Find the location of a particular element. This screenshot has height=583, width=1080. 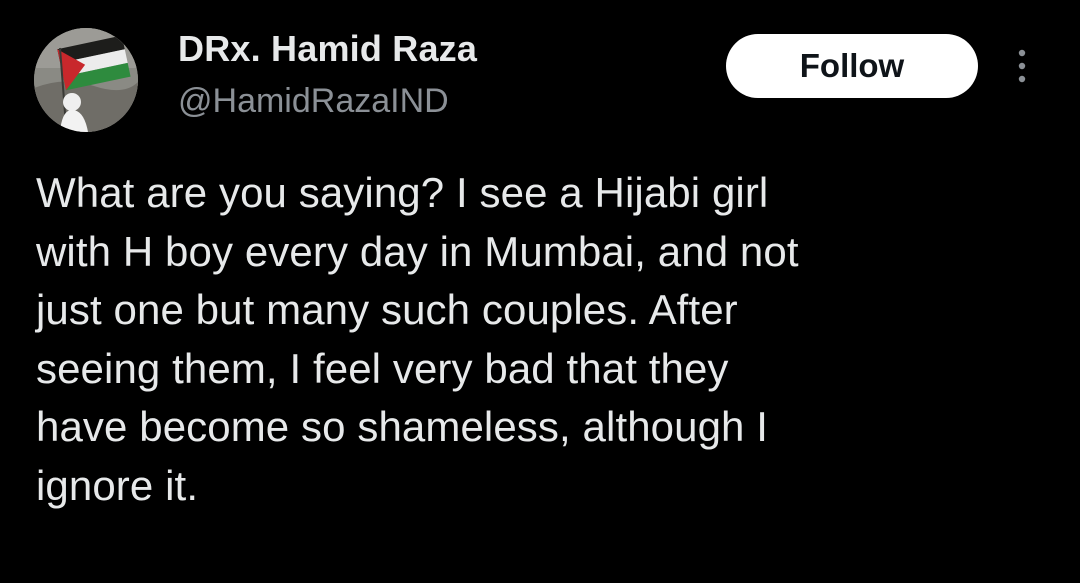

author-handle: @HamidRazaIND is located at coordinates (313, 101).